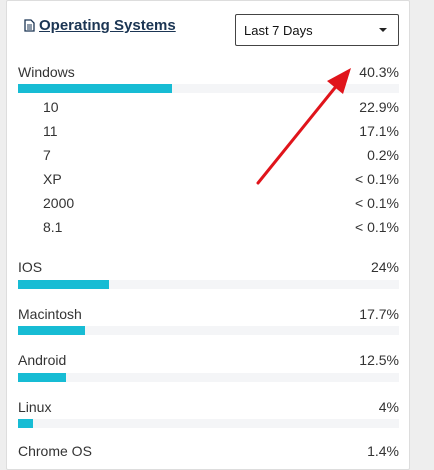  Describe the element at coordinates (46, 72) in the screenshot. I see `os-label: Windows` at that location.